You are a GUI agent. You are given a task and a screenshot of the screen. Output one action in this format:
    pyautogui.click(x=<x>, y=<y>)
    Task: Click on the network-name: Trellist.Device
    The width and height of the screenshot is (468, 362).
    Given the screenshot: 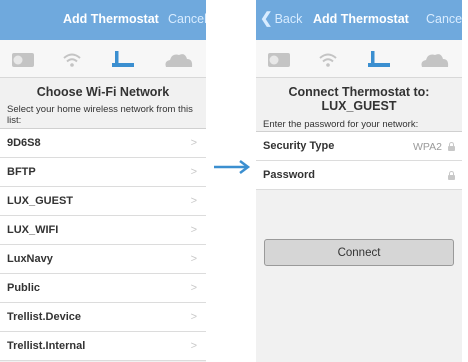 What is the action you would take?
    pyautogui.click(x=44, y=317)
    